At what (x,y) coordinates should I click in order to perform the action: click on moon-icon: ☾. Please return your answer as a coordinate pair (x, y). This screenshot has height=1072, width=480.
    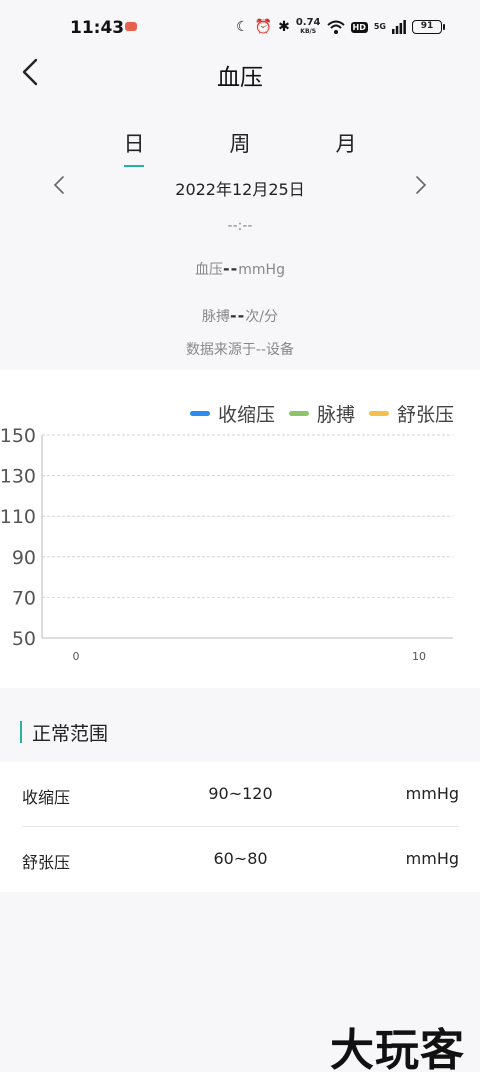
    Looking at the image, I should click on (242, 27).